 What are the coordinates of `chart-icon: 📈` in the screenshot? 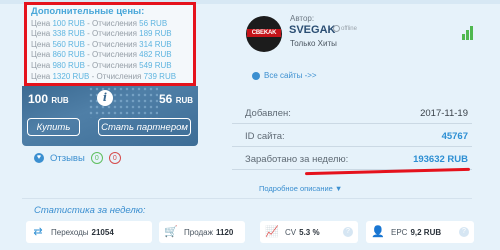 It's located at (272, 232).